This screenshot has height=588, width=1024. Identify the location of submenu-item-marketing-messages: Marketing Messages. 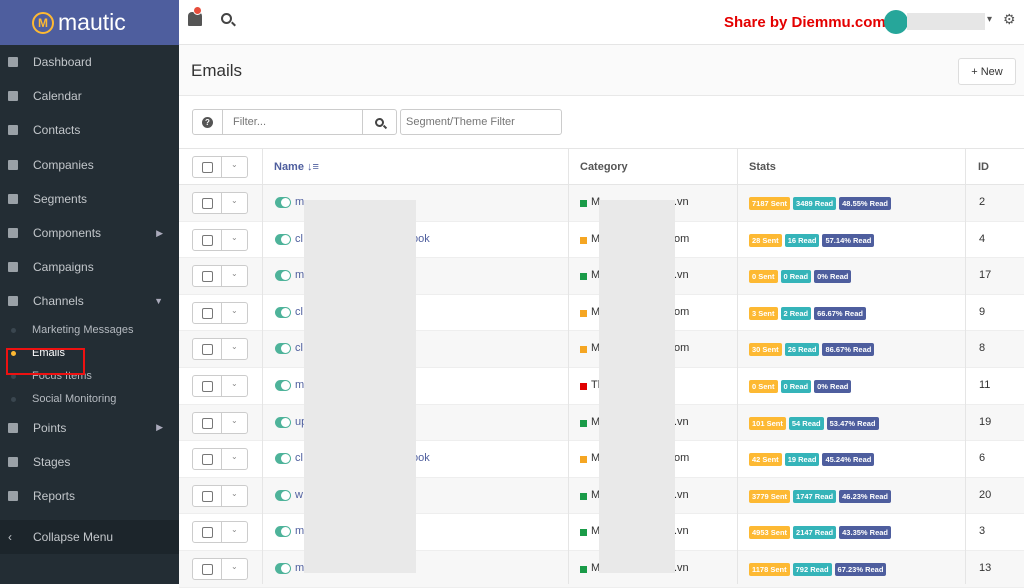
(89, 330).